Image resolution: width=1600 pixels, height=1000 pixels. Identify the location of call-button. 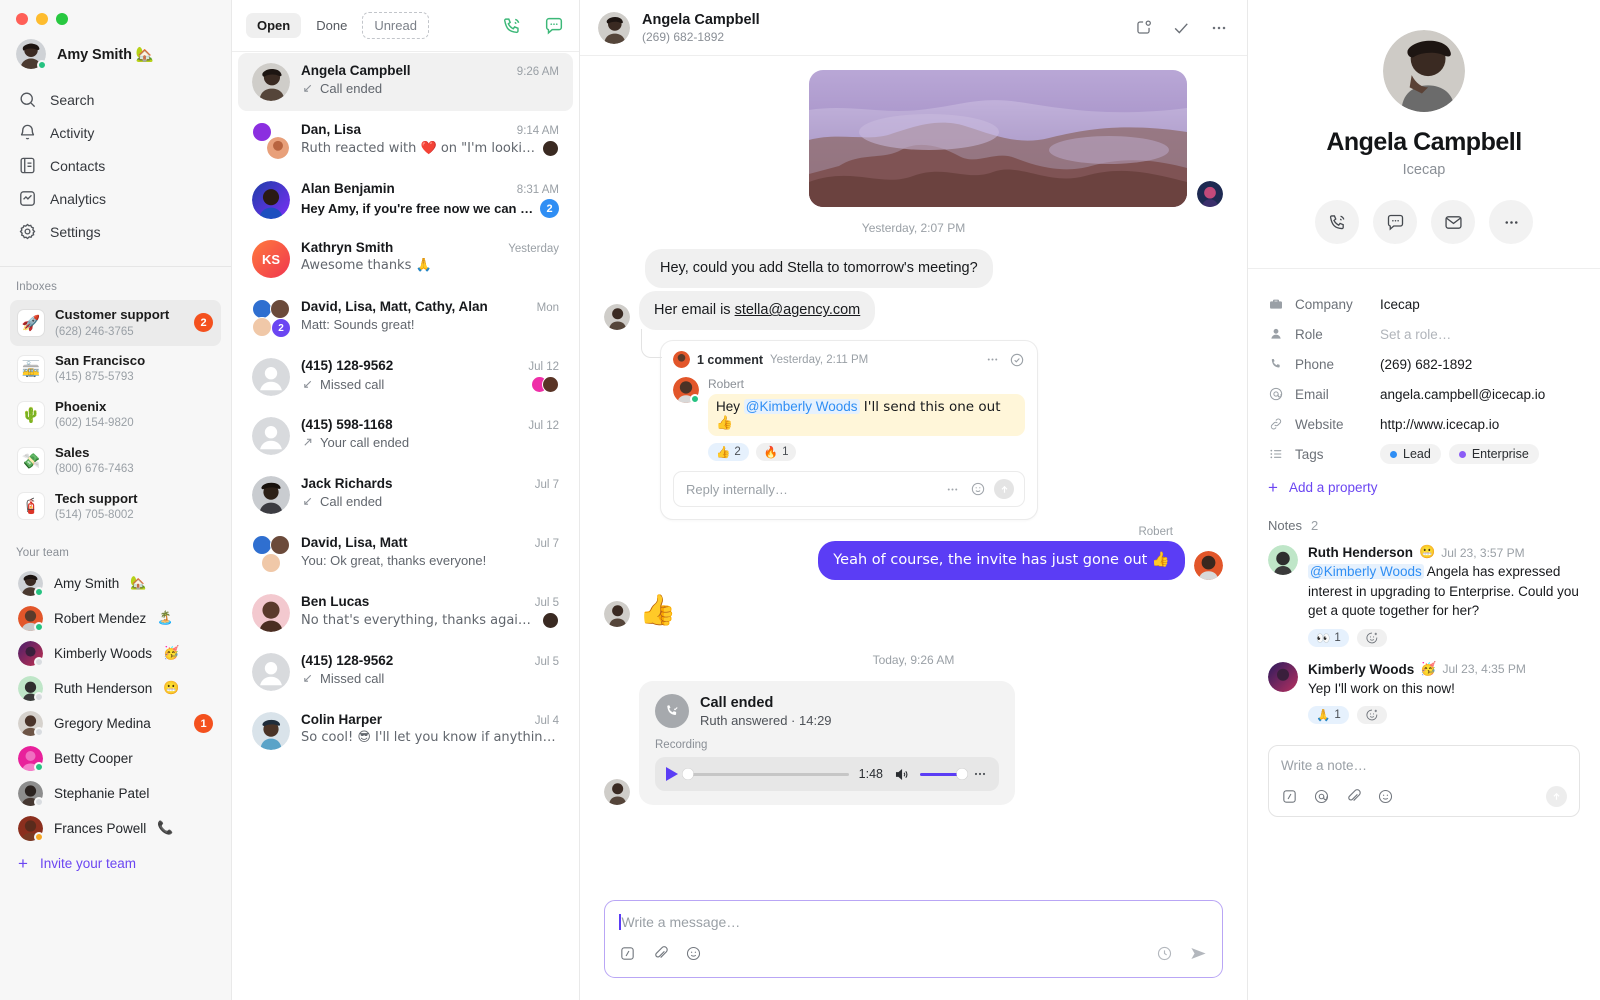
(1337, 222).